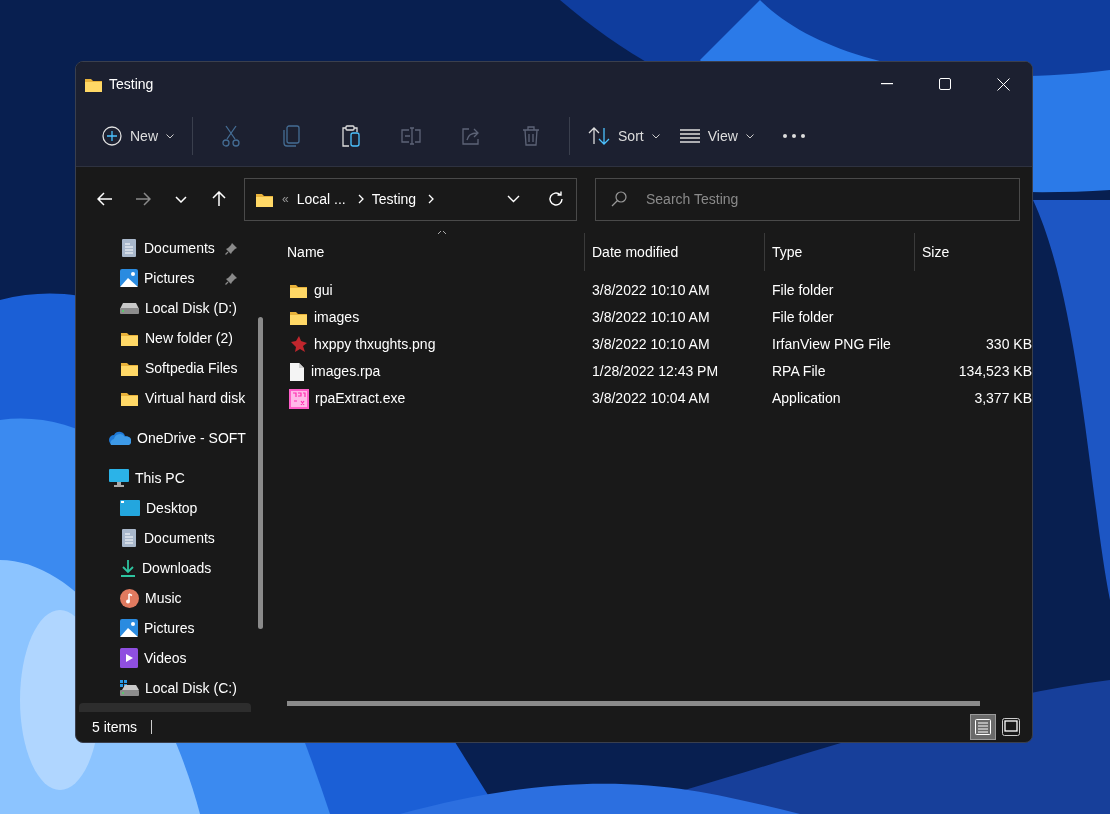 Image resolution: width=1110 pixels, height=814 pixels. I want to click on column-header: Size, so click(959, 252).